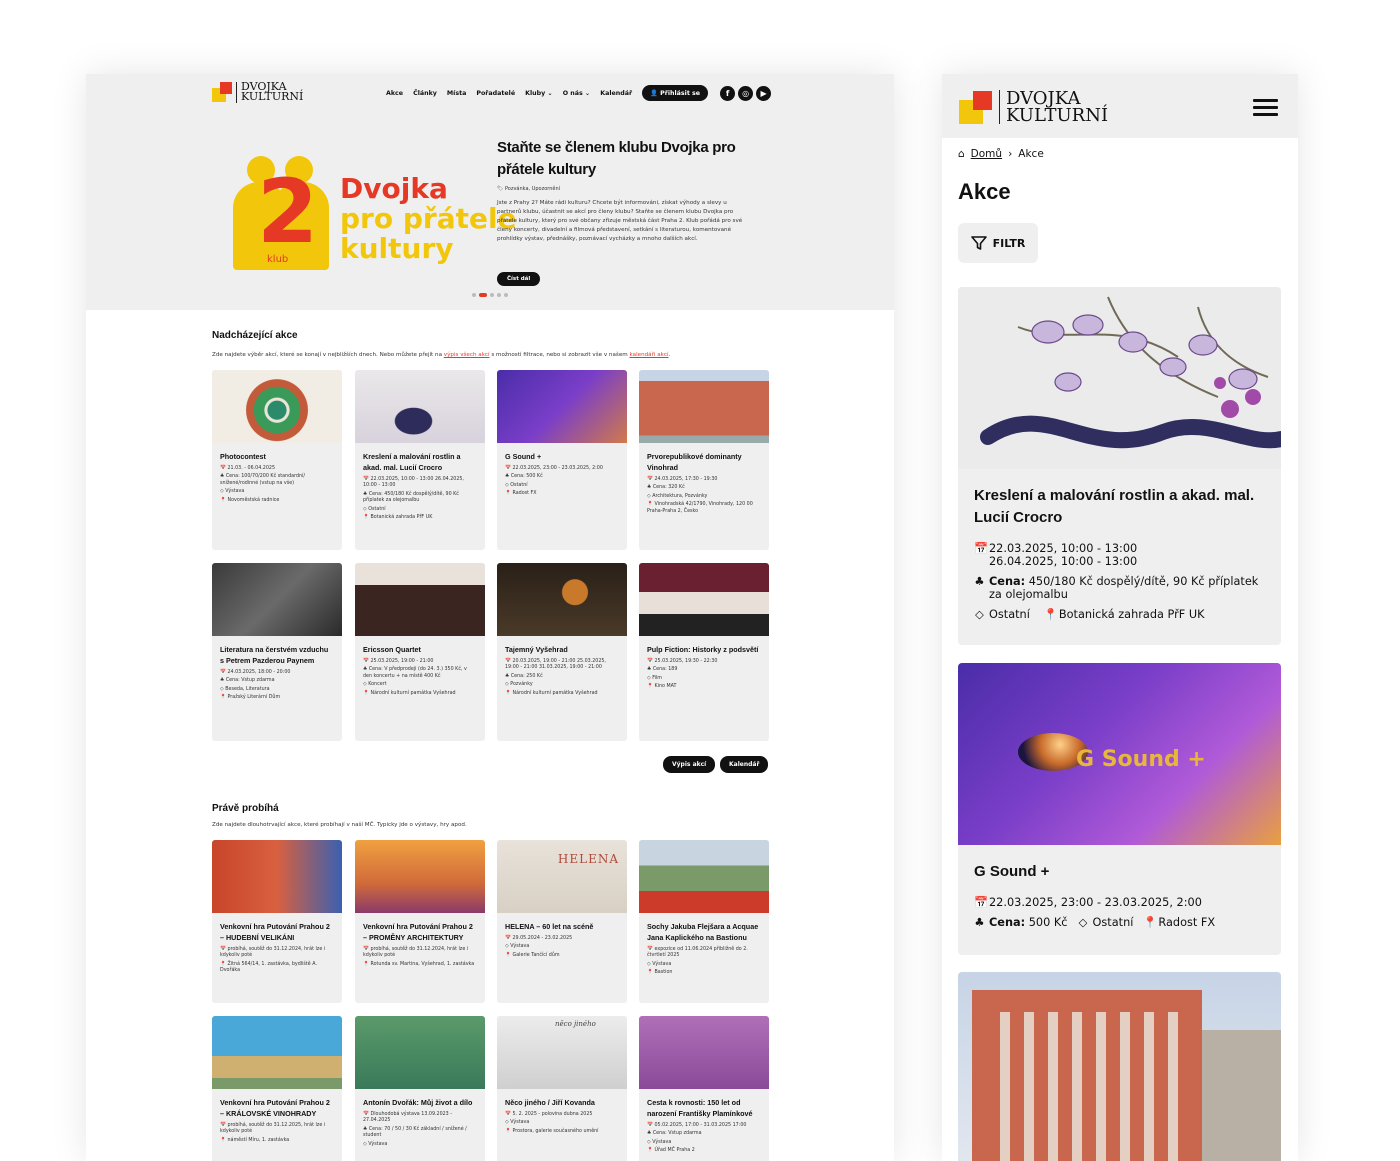 The height and width of the screenshot is (1161, 1400). Describe the element at coordinates (649, 355) in the screenshot. I see `calendar-link: kalendáři akcí` at that location.